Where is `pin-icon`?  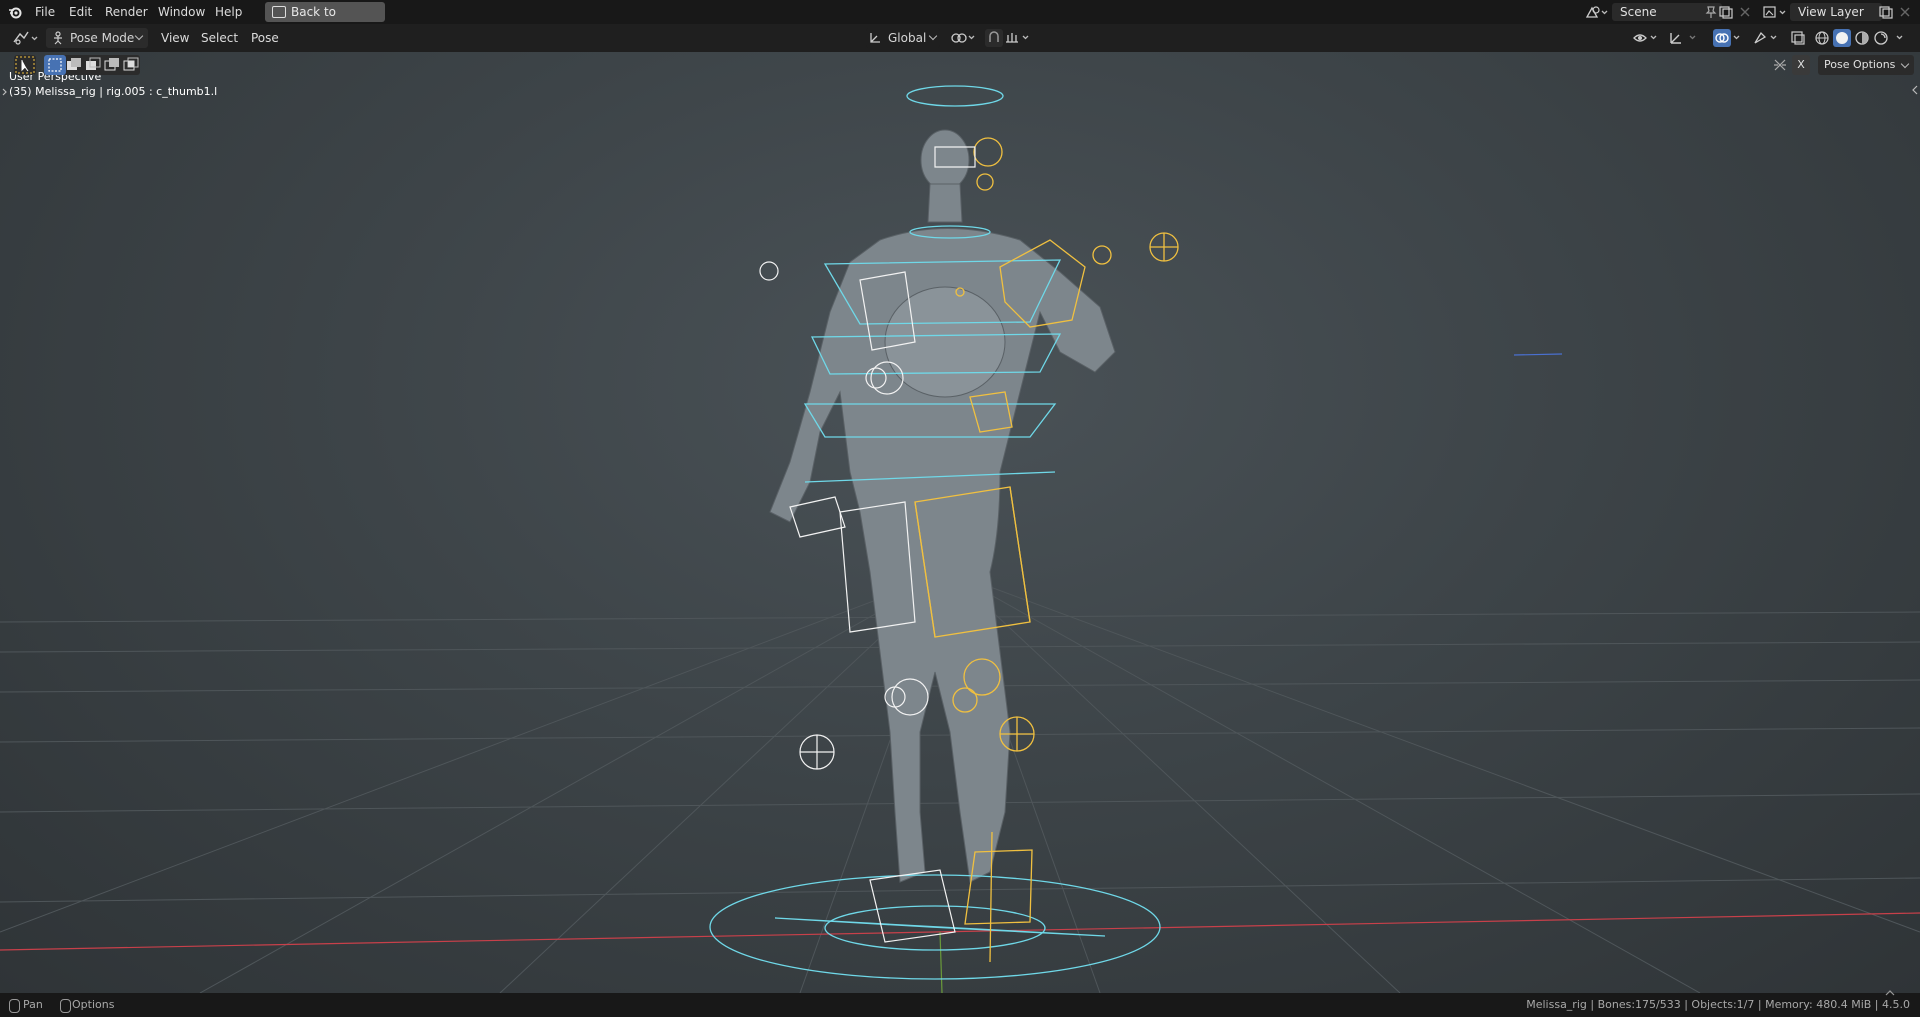
pin-icon is located at coordinates (1711, 12).